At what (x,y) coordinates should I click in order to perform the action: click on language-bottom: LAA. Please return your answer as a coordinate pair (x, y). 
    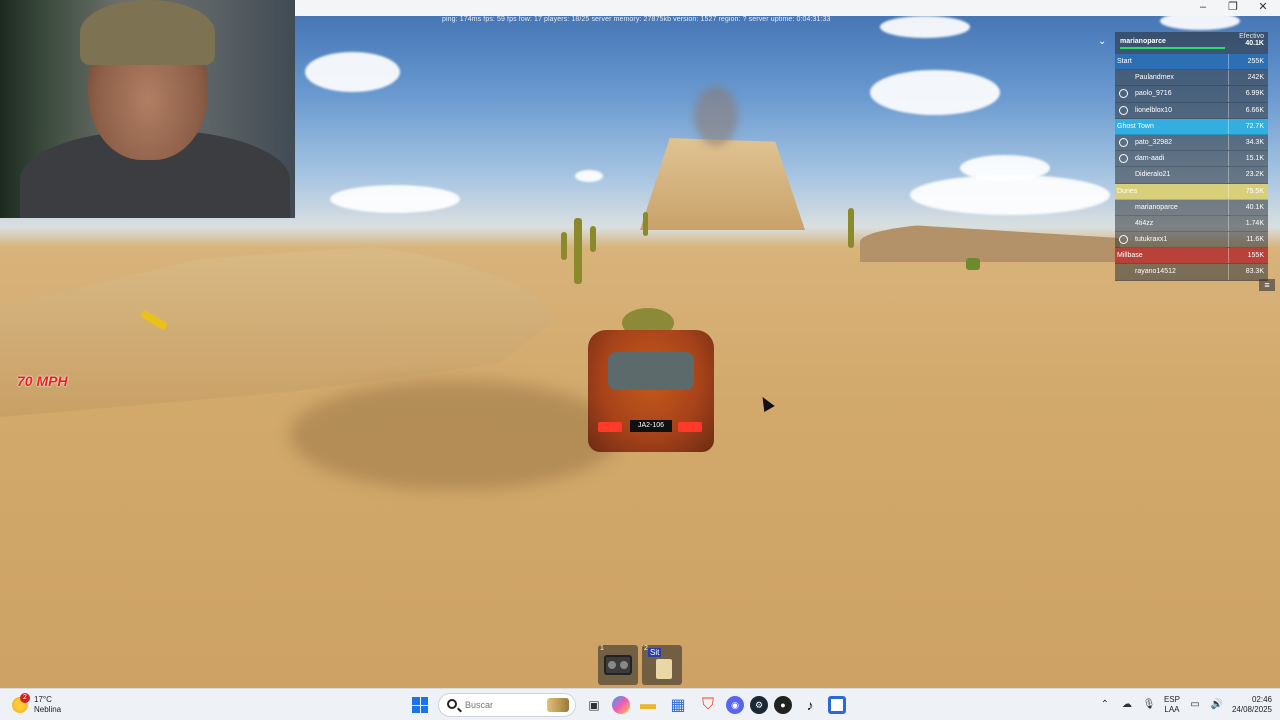
    Looking at the image, I should click on (1172, 709).